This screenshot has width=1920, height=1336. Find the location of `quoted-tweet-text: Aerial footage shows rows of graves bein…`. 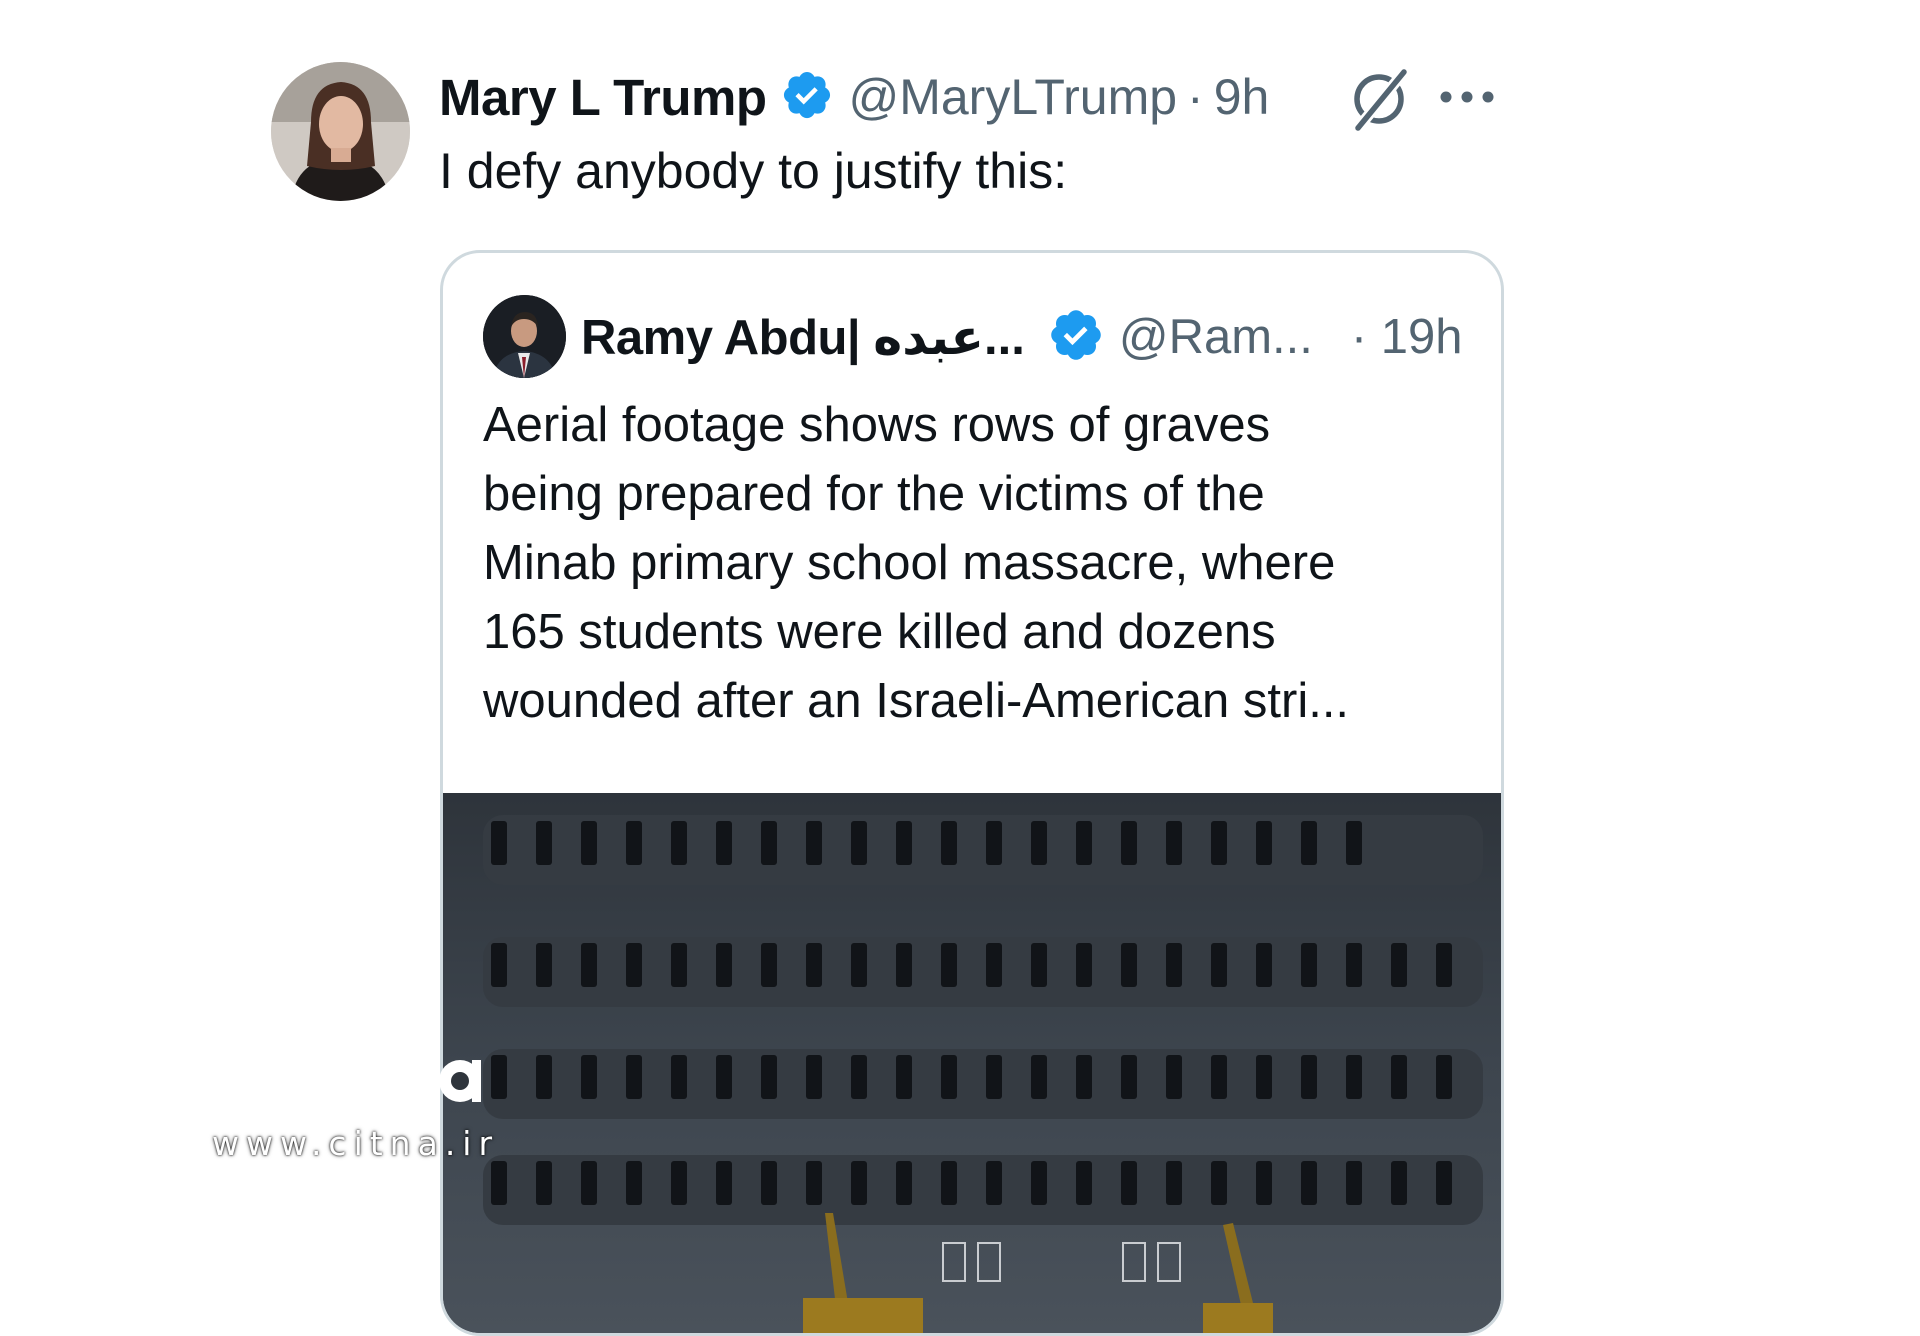

quoted-tweet-text: Aerial footage shows rows of graves bein… is located at coordinates (983, 563).